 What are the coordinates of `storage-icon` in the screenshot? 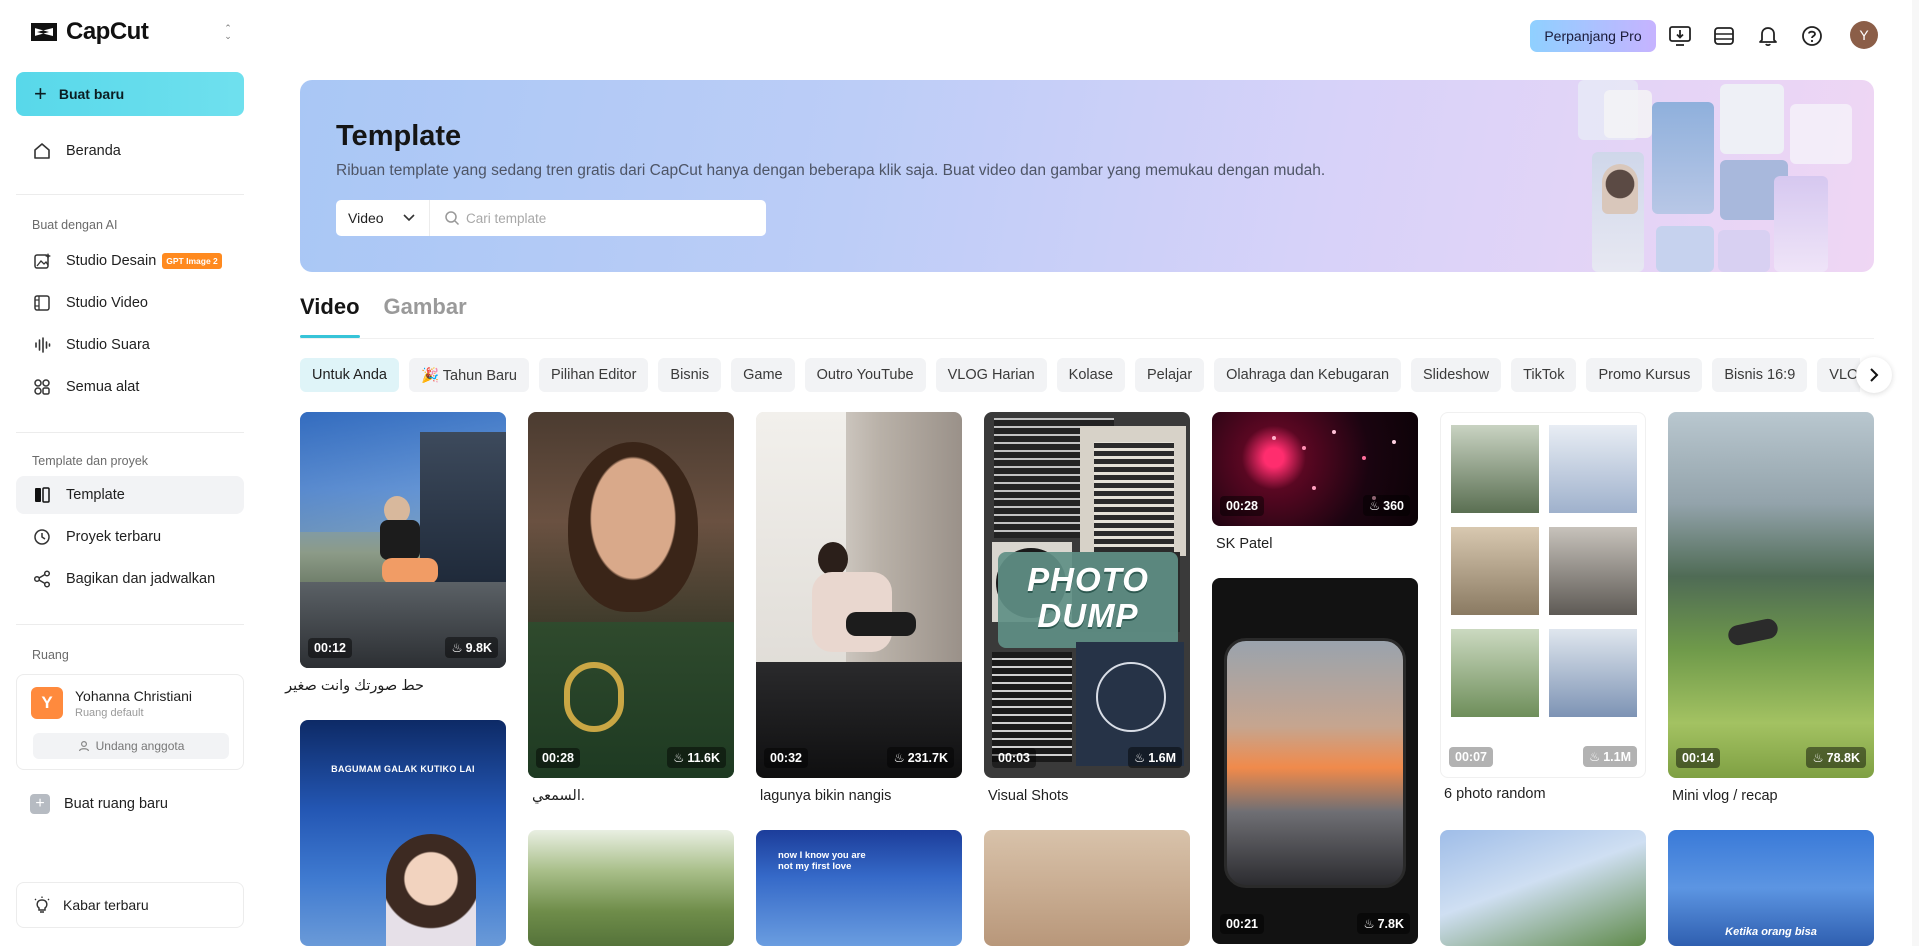 It's located at (1724, 36).